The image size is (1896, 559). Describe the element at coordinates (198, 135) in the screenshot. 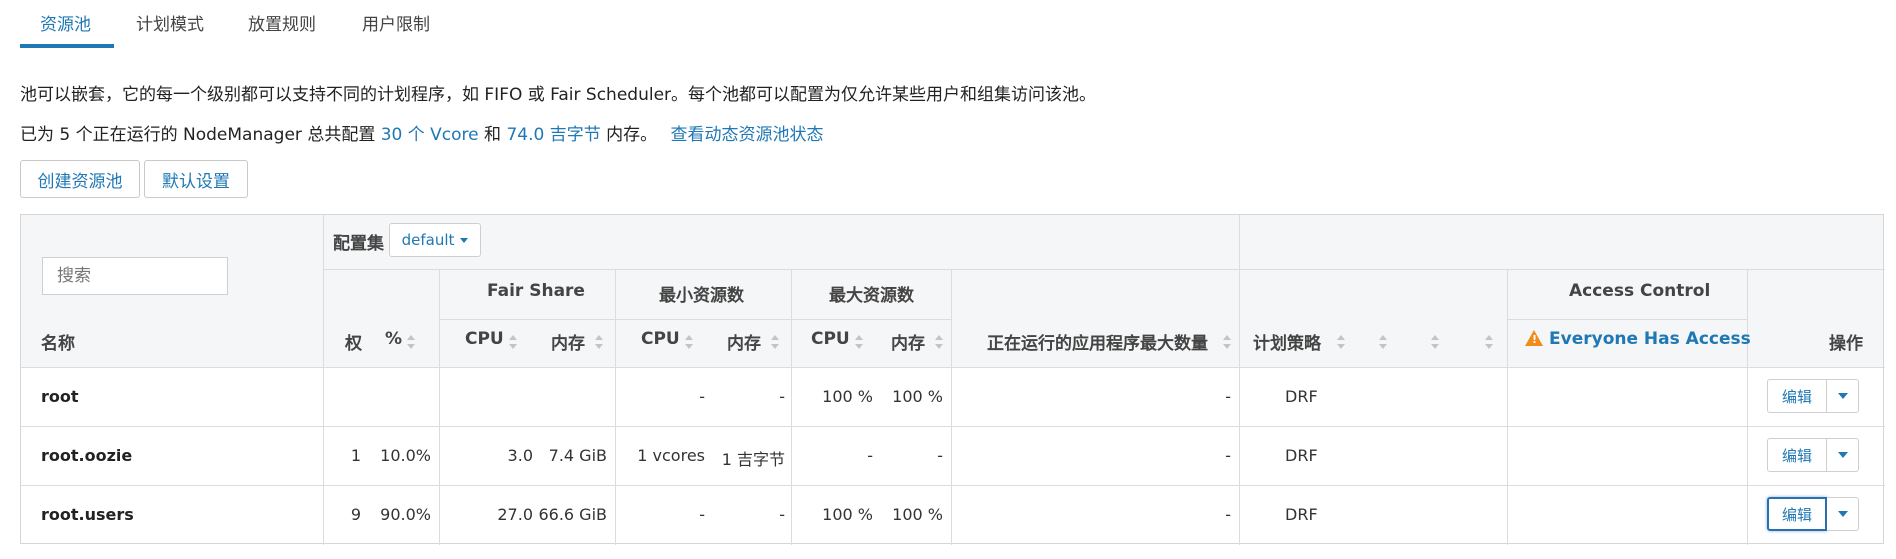

I see `summary-prefix: 已为 5 个正在运行的 NodeManager 总共配置` at that location.